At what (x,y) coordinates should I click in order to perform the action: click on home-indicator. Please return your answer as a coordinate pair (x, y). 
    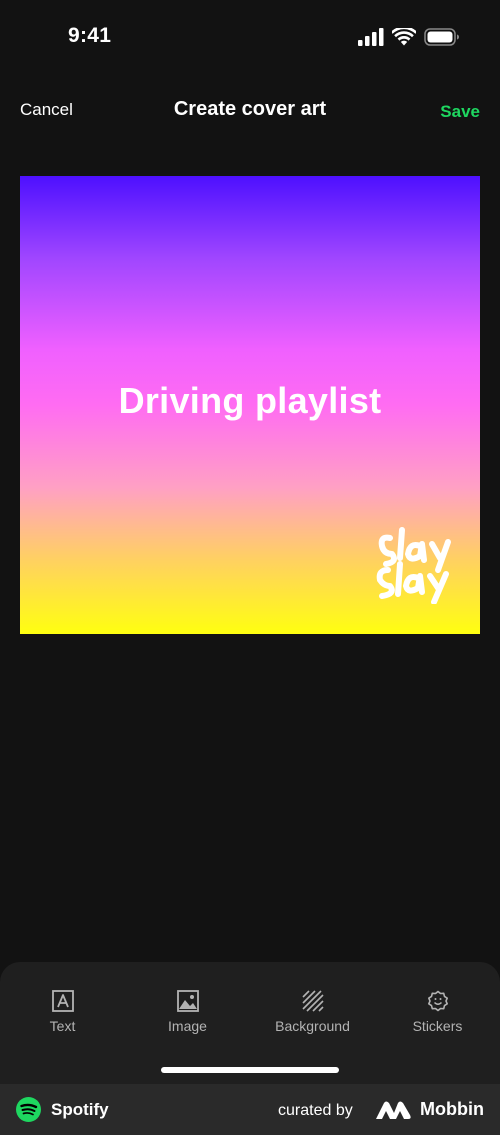
    Looking at the image, I should click on (250, 1070).